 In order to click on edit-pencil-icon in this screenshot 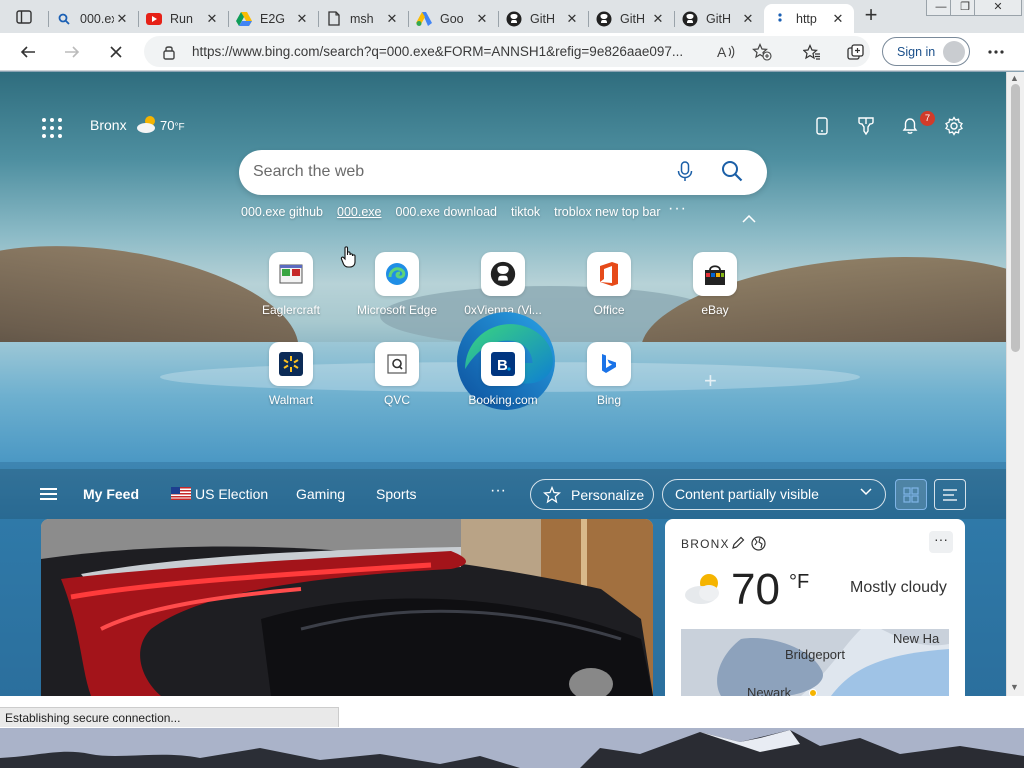, I will do `click(738, 544)`.